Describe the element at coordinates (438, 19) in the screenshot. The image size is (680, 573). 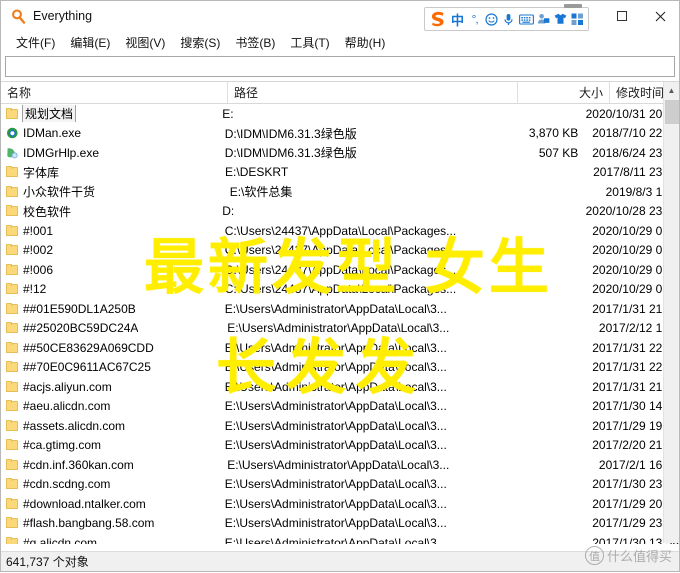
I see `sogou-logo-icon` at that location.